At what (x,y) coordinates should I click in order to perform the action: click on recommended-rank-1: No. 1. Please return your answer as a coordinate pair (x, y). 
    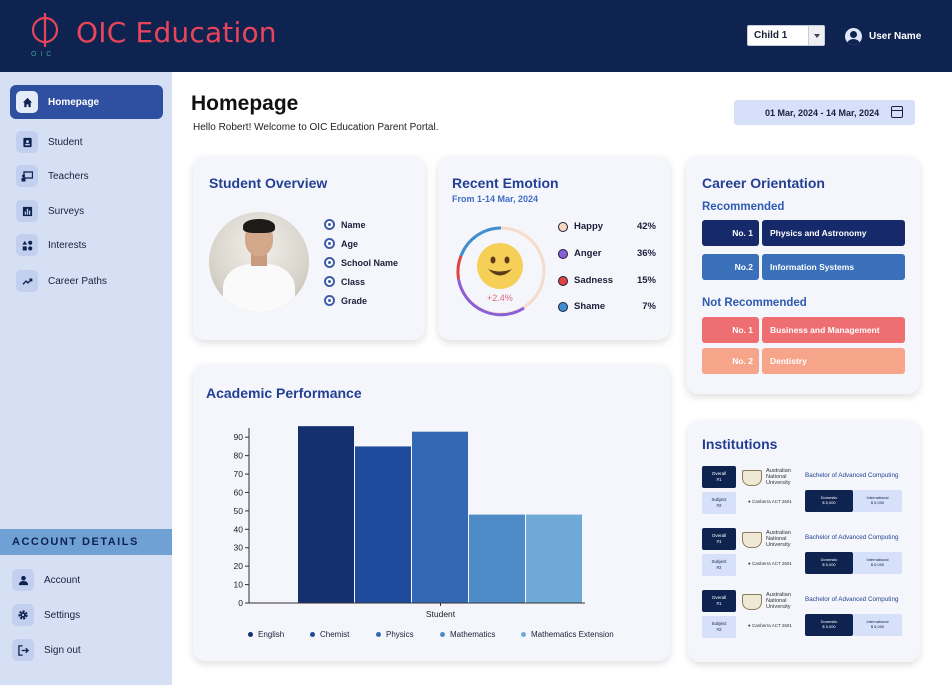
    Looking at the image, I should click on (730, 233).